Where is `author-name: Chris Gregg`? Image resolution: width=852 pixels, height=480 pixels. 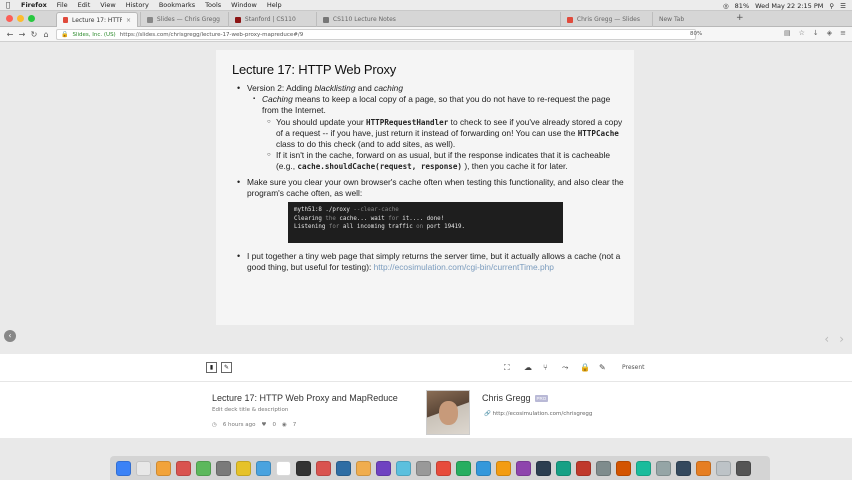 author-name: Chris Gregg is located at coordinates (506, 398).